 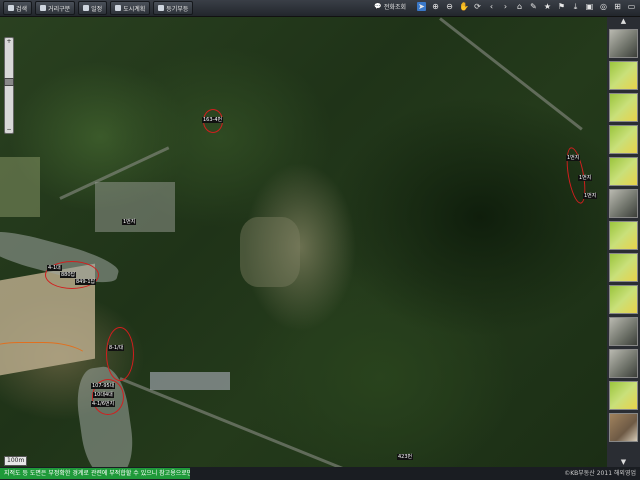 What do you see at coordinates (103, 395) in the screenshot?
I see `parcel-label: 10대4대` at bounding box center [103, 395].